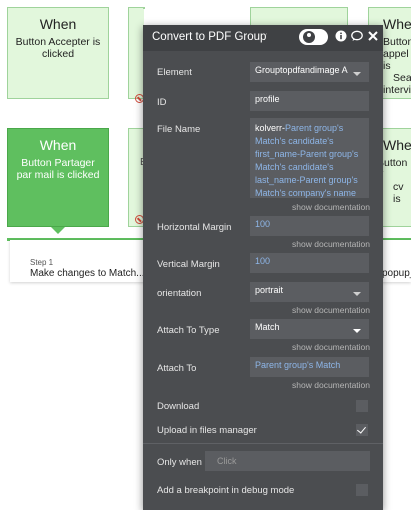 Image resolution: width=411 pixels, height=510 pixels. Describe the element at coordinates (58, 169) in the screenshot. I see `event-card-description: Button Partager par mail is clicked` at that location.